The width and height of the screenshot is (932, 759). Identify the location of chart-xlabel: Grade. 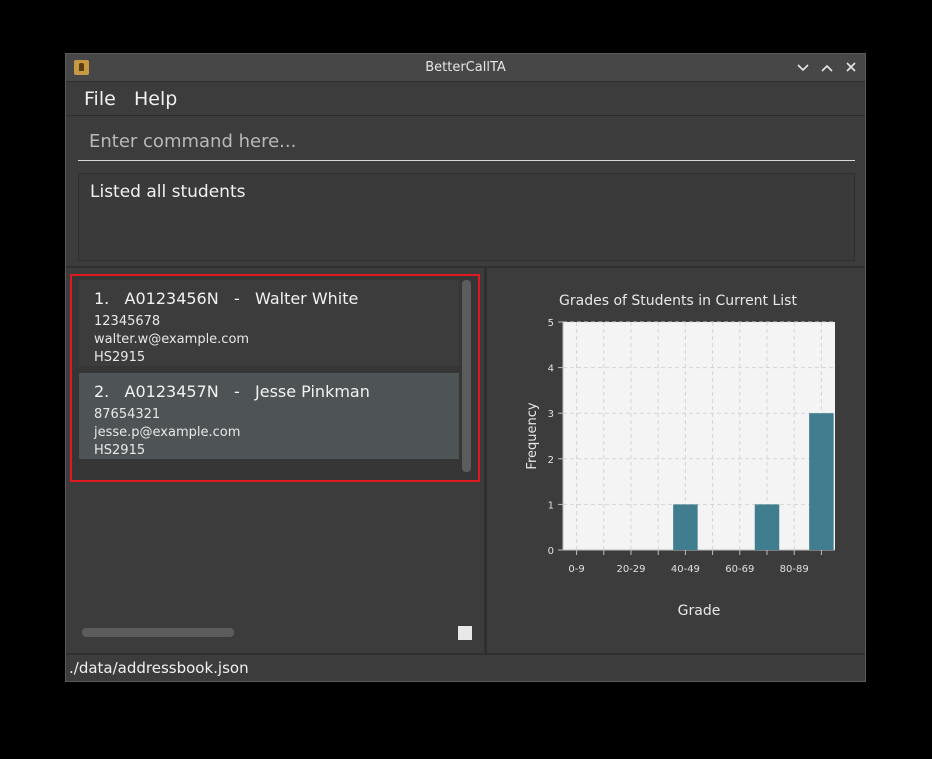
(699, 611).